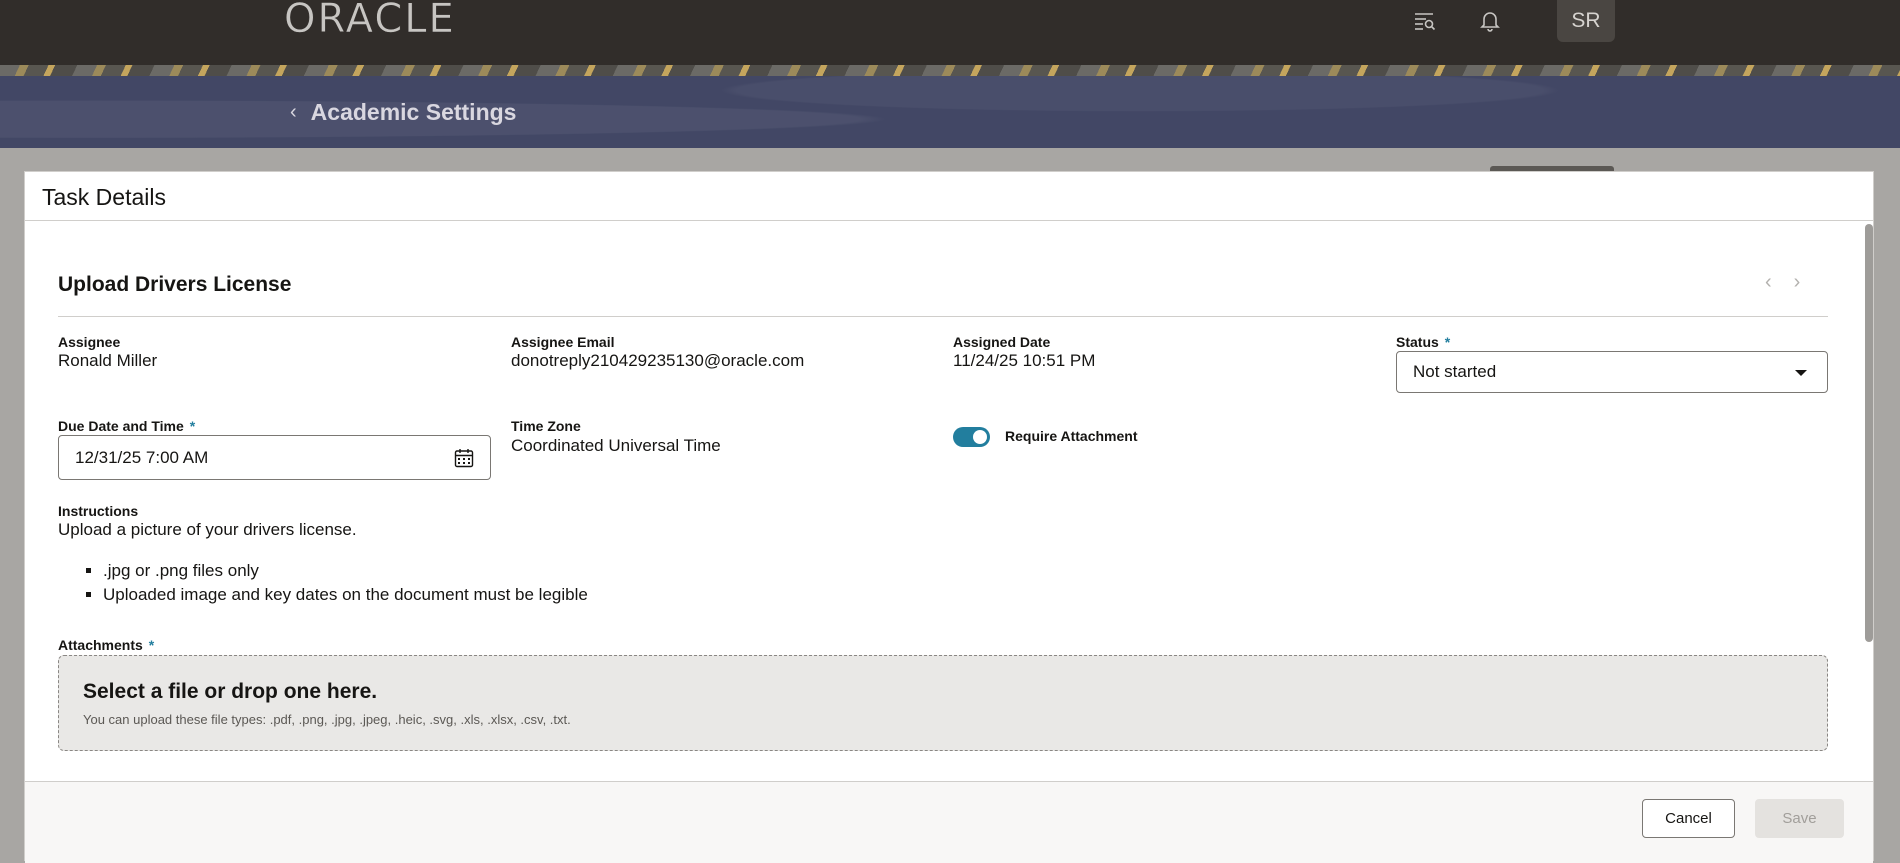 This screenshot has width=1900, height=863. What do you see at coordinates (1024, 360) in the screenshot?
I see `assigned-date-value: 11/24/25 10:51 PM` at bounding box center [1024, 360].